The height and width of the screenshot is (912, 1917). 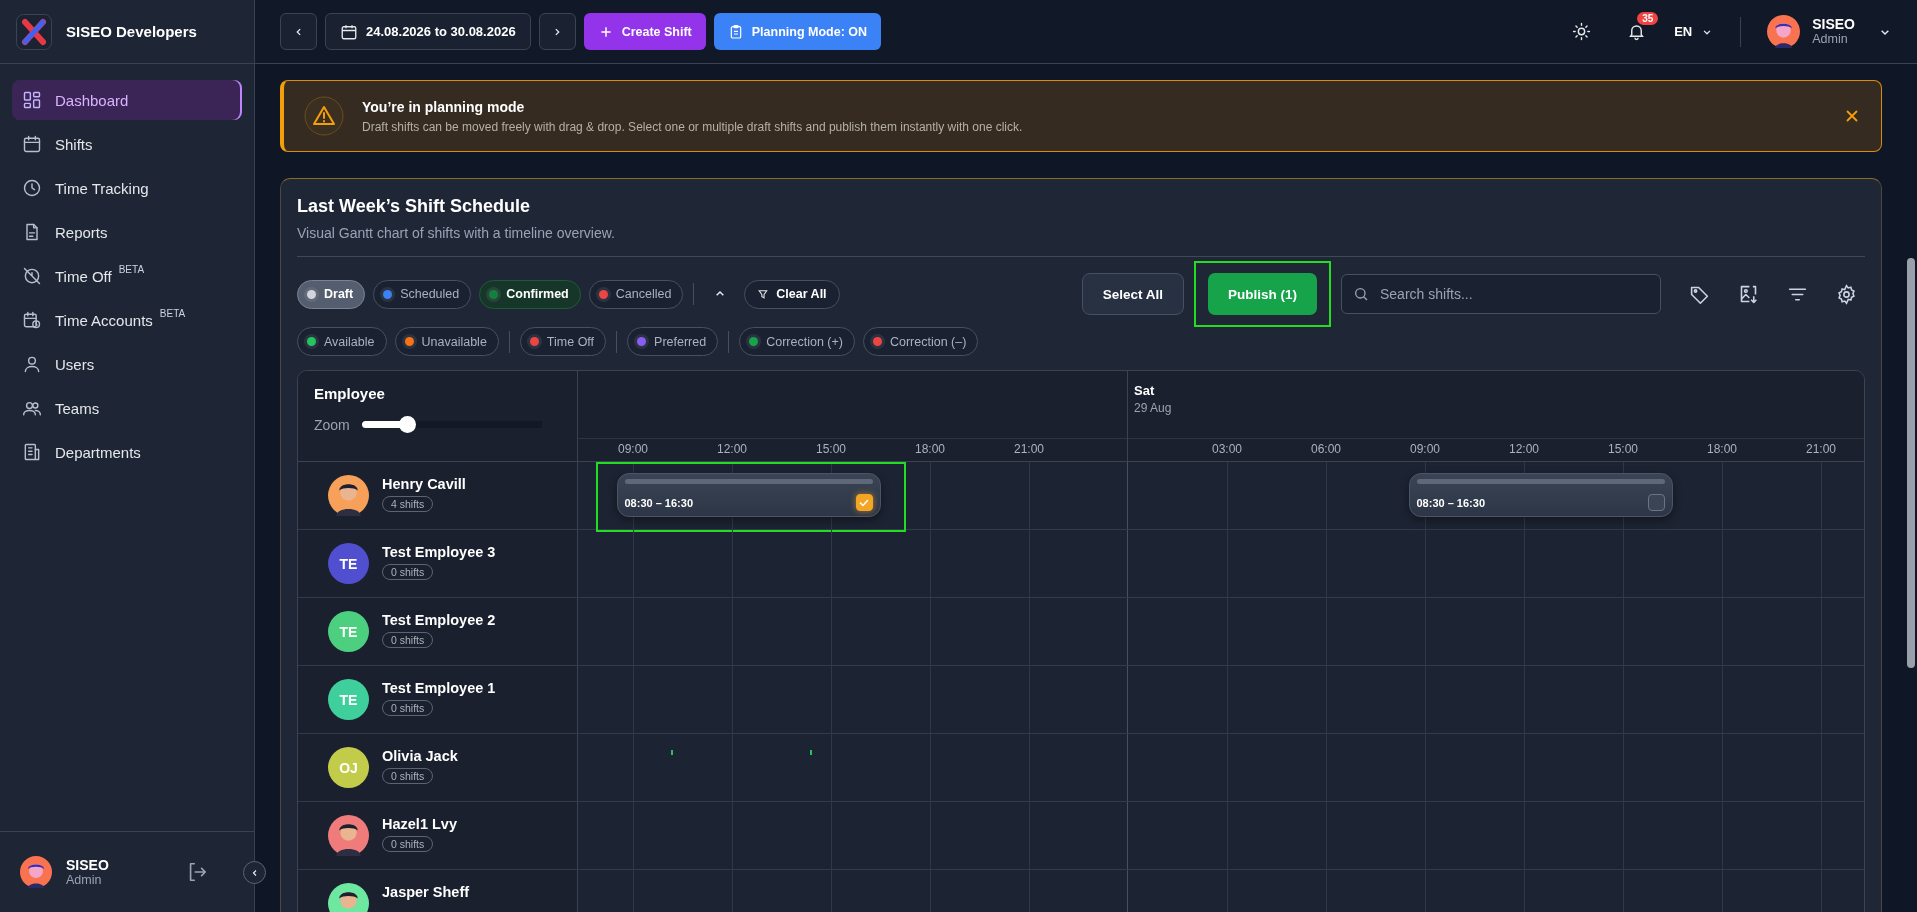 What do you see at coordinates (127, 100) in the screenshot?
I see `sidebar-item: Dashboard` at bounding box center [127, 100].